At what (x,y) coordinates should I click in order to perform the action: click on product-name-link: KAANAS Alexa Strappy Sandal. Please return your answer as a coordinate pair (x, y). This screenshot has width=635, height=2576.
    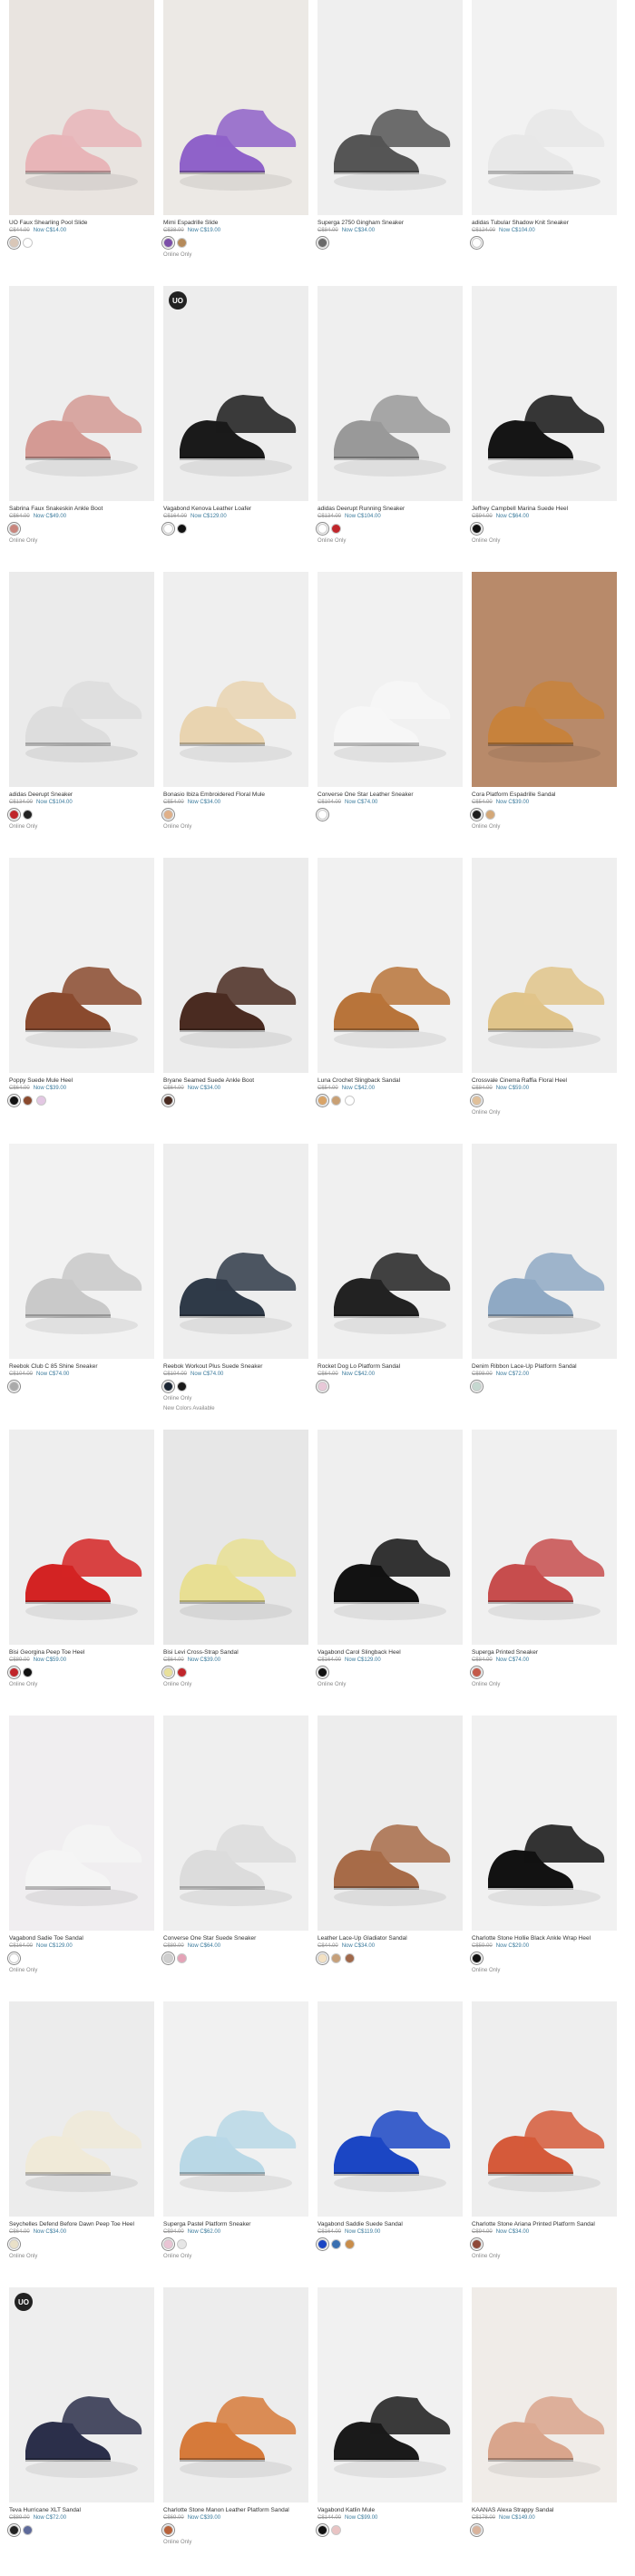
    Looking at the image, I should click on (544, 2510).